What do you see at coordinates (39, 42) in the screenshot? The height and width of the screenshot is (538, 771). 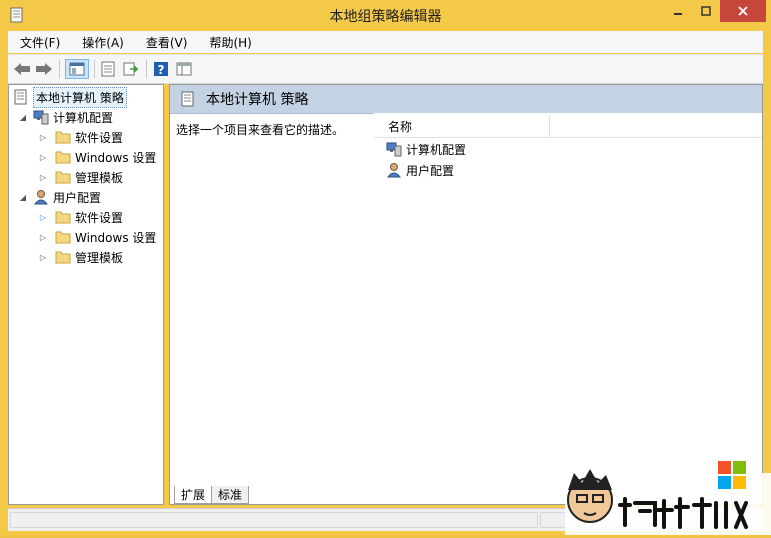 I see `menu-file: 文件(F)` at bounding box center [39, 42].